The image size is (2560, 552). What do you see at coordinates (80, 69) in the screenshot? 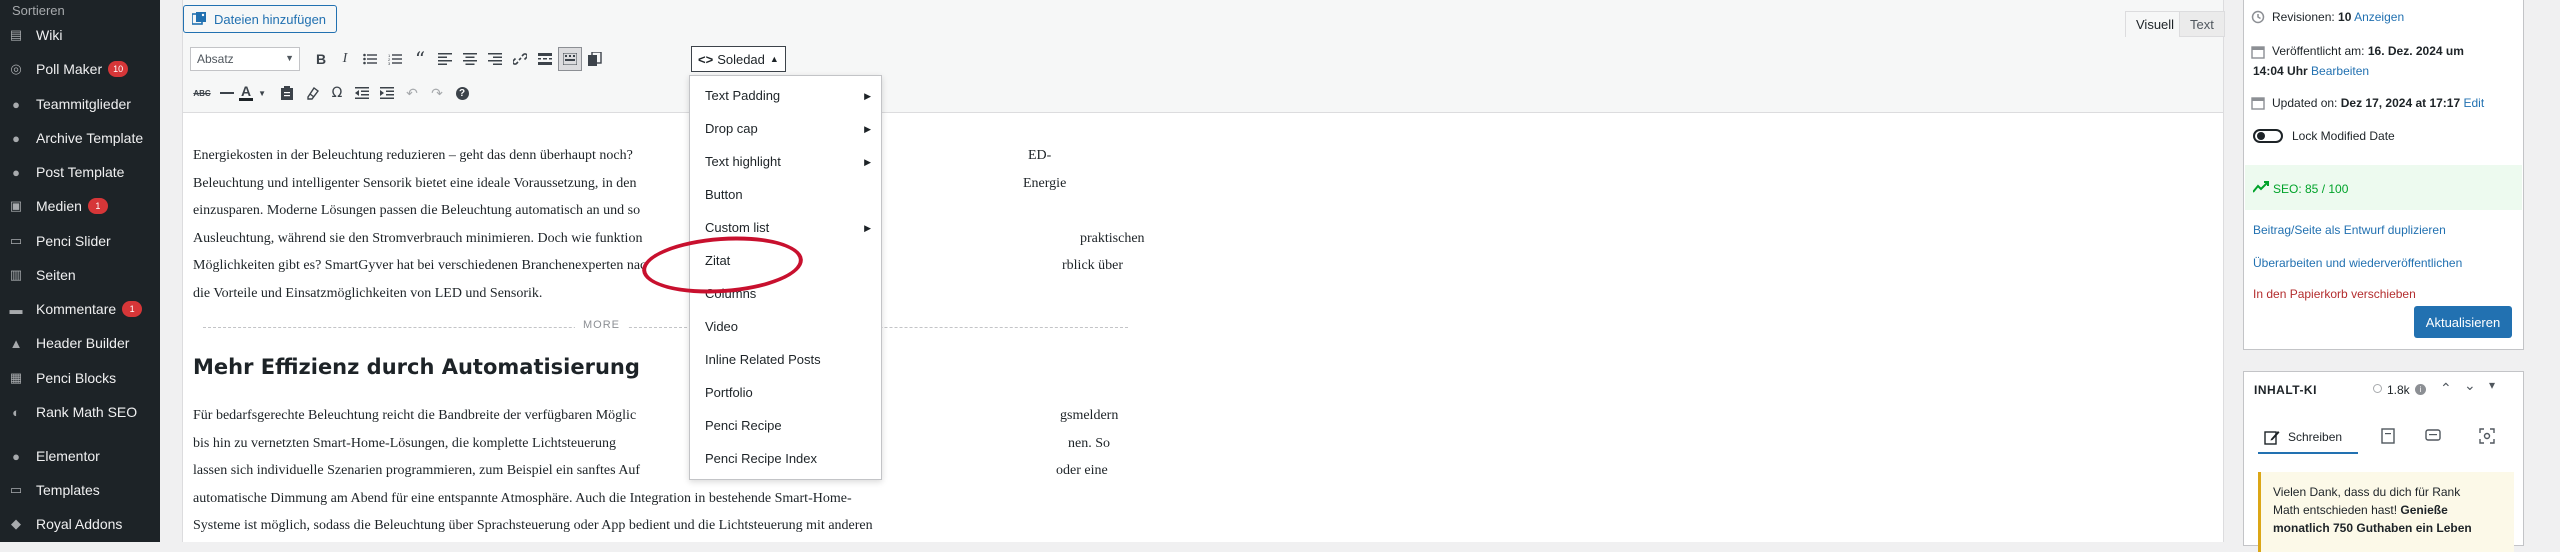
I see `sidebar-item-poll-maker: ◎ Poll Maker 10` at bounding box center [80, 69].